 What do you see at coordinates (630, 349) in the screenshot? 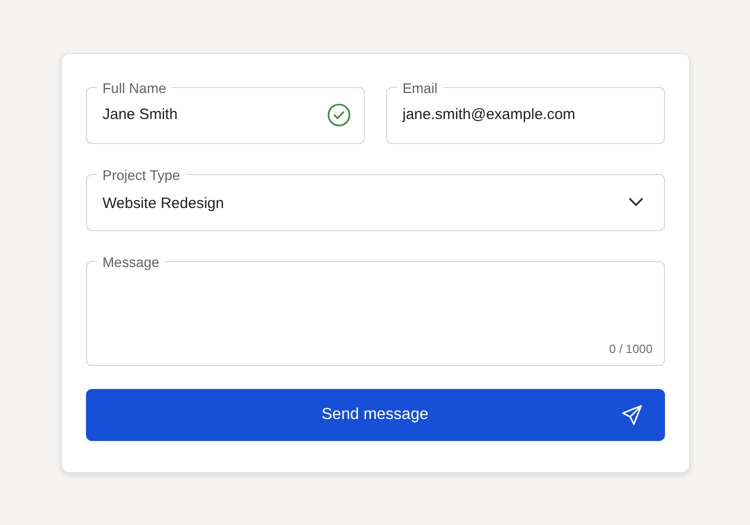
I see `character-counter: 0 / 1000` at bounding box center [630, 349].